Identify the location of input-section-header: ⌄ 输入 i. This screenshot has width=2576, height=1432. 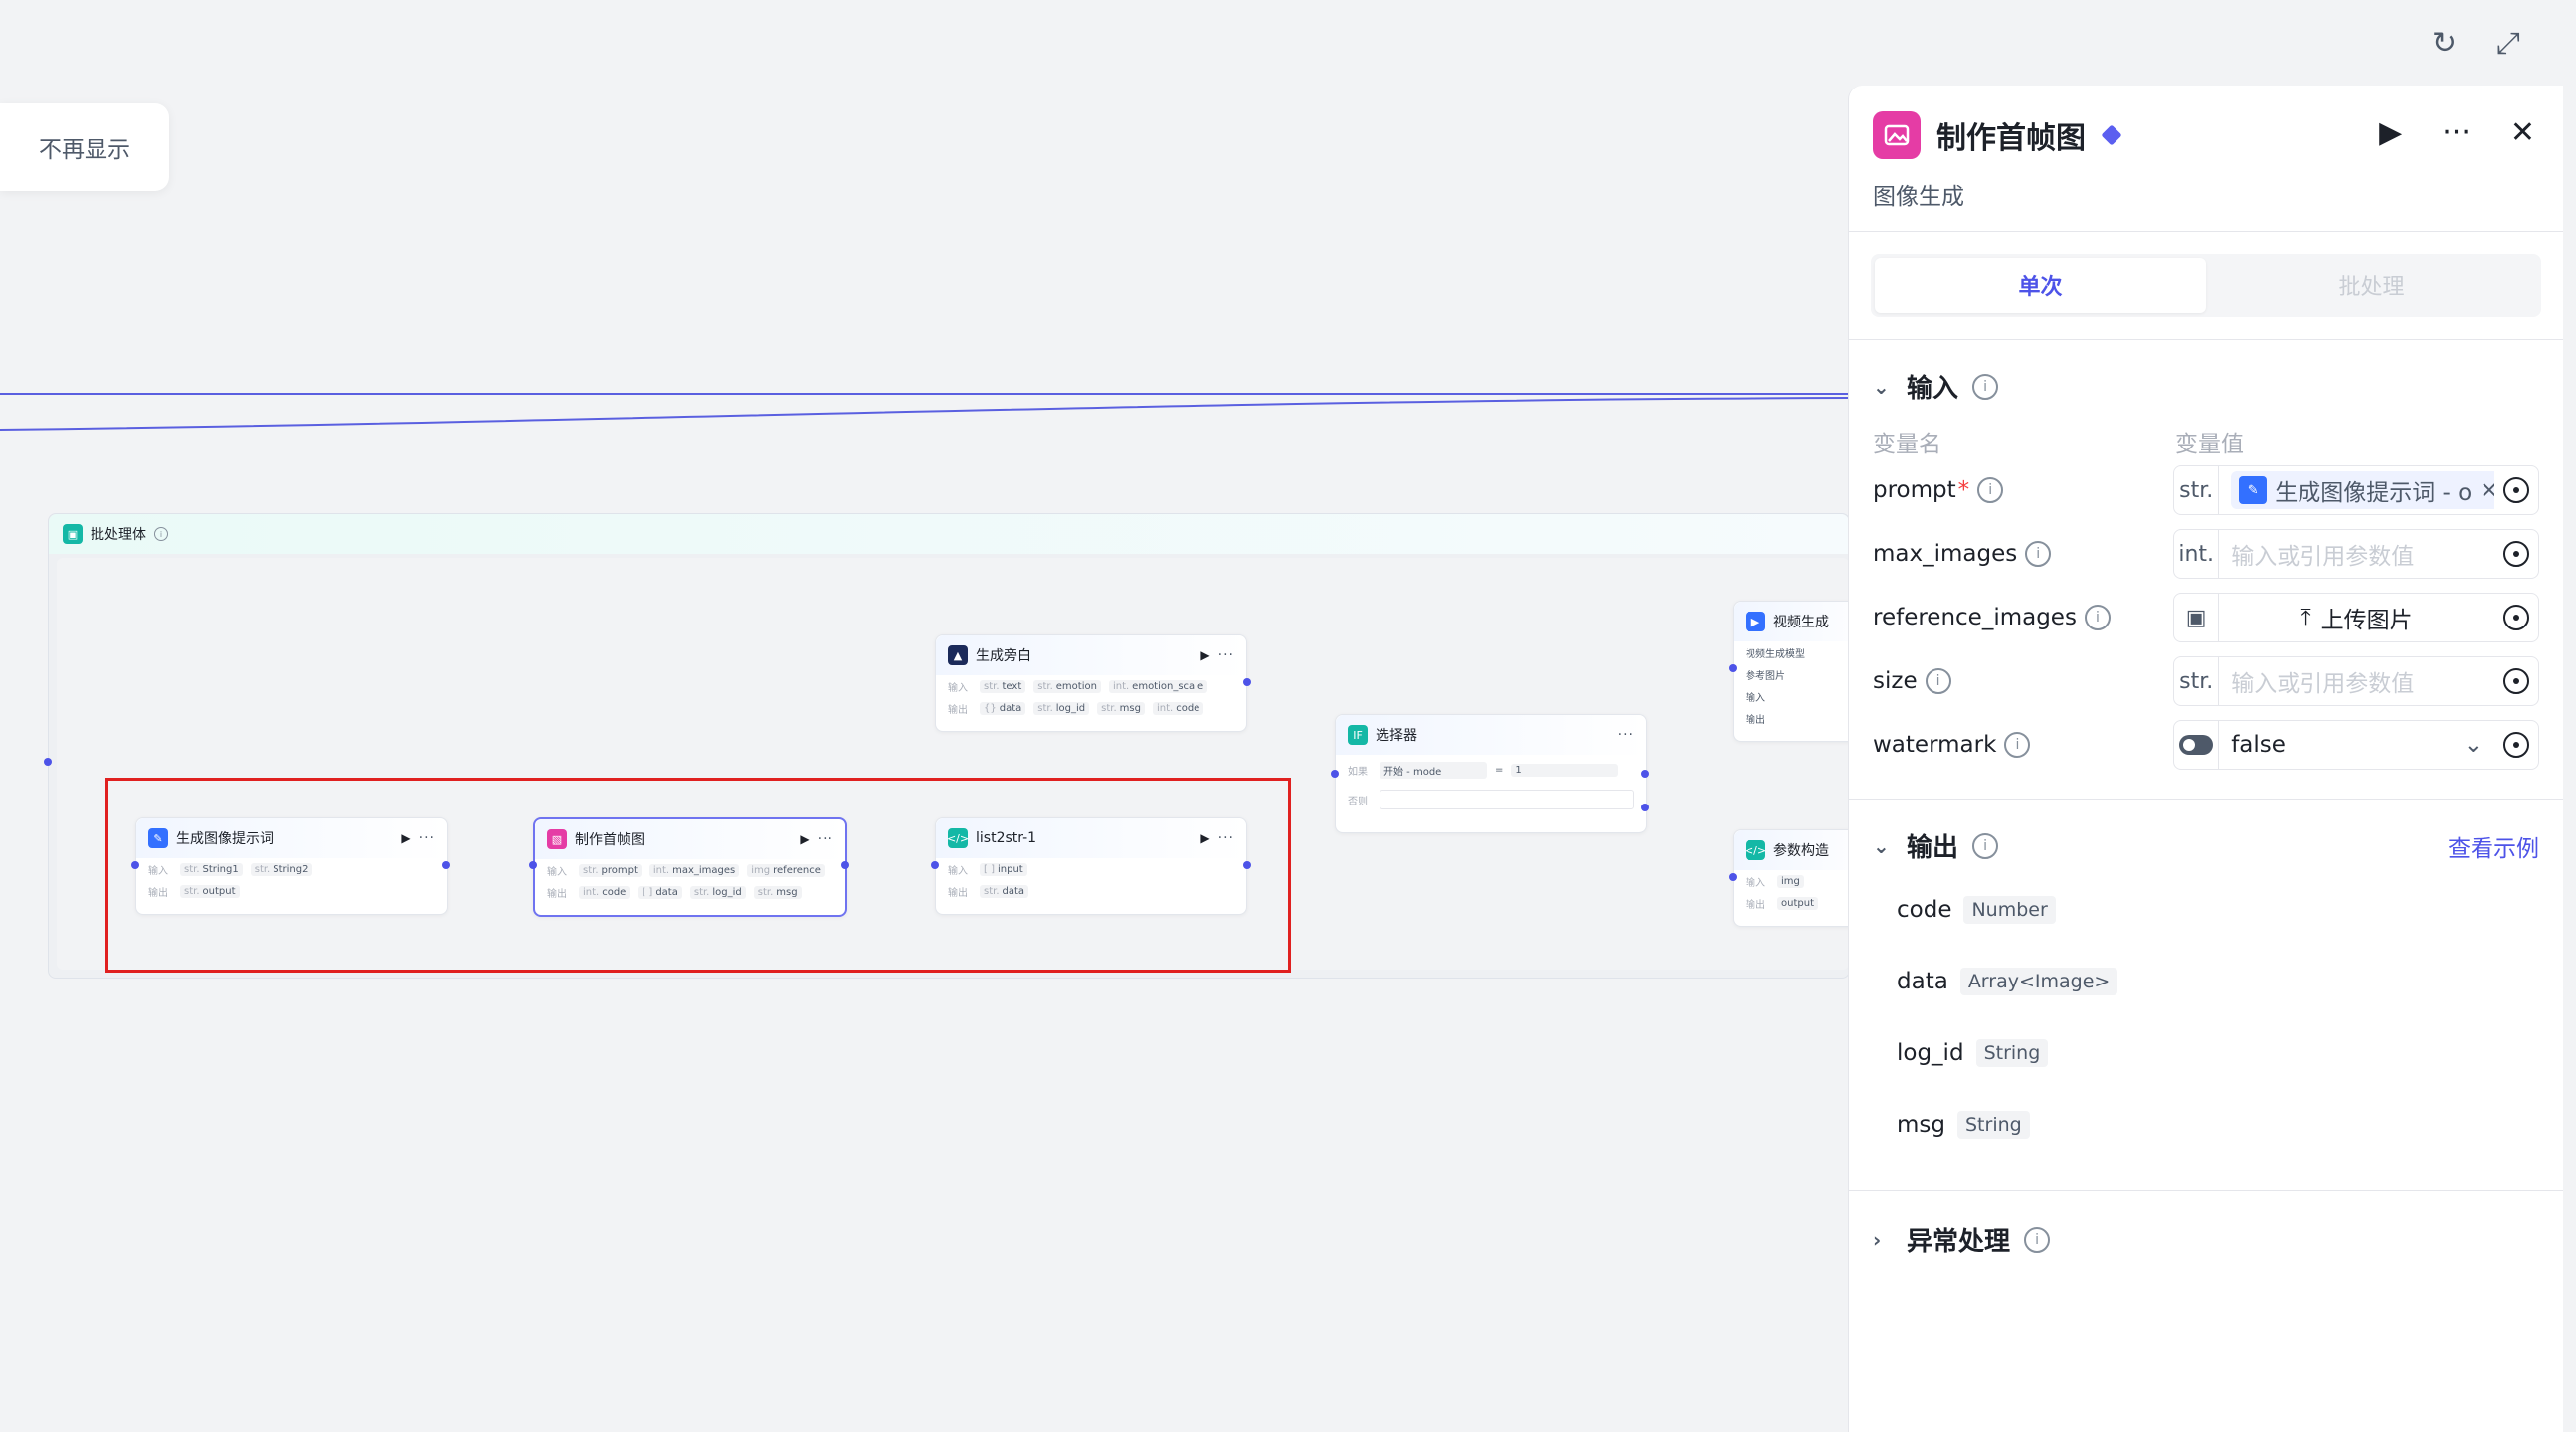
(2206, 386).